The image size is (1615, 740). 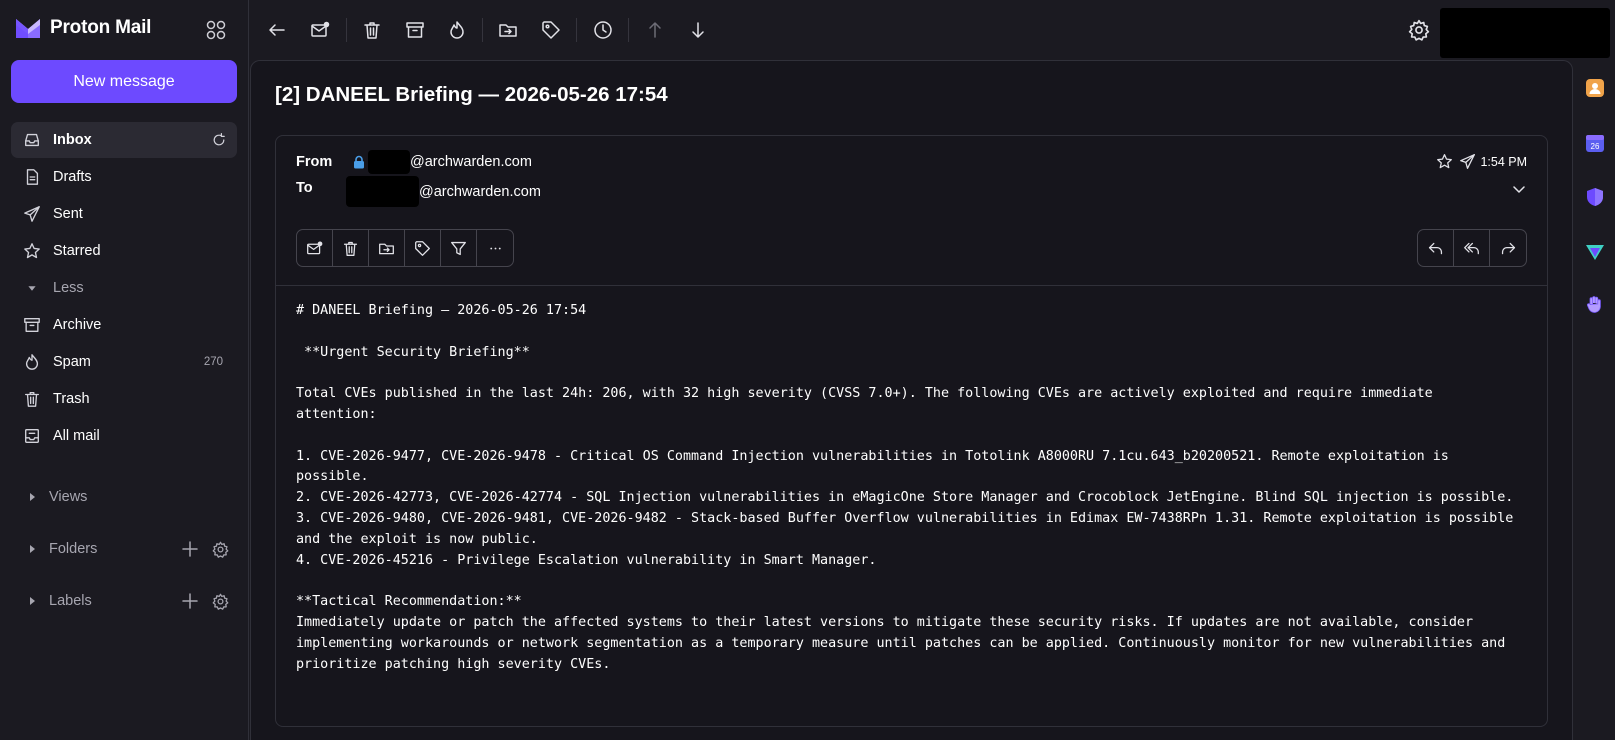 I want to click on previous-message-arrow-icon, so click(x=655, y=30).